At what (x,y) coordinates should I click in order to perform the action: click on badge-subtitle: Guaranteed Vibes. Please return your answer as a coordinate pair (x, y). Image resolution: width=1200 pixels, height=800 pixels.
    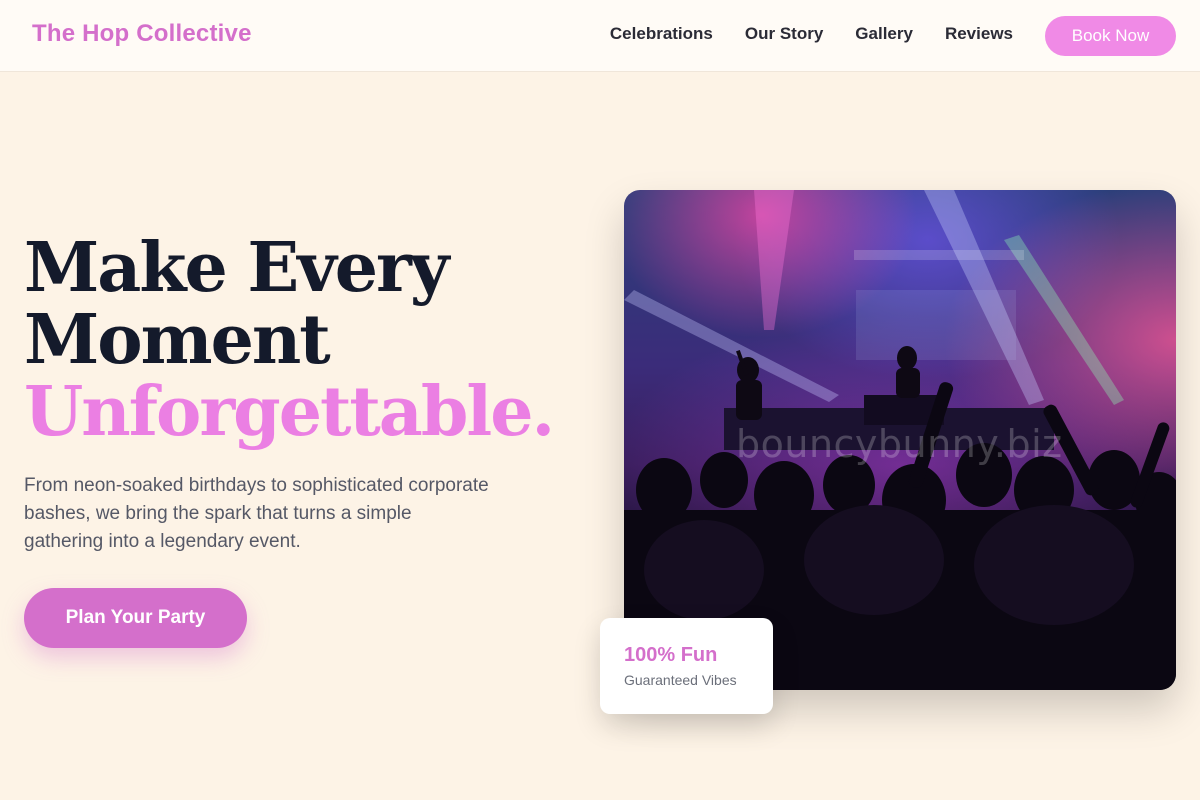
    Looking at the image, I should click on (680, 680).